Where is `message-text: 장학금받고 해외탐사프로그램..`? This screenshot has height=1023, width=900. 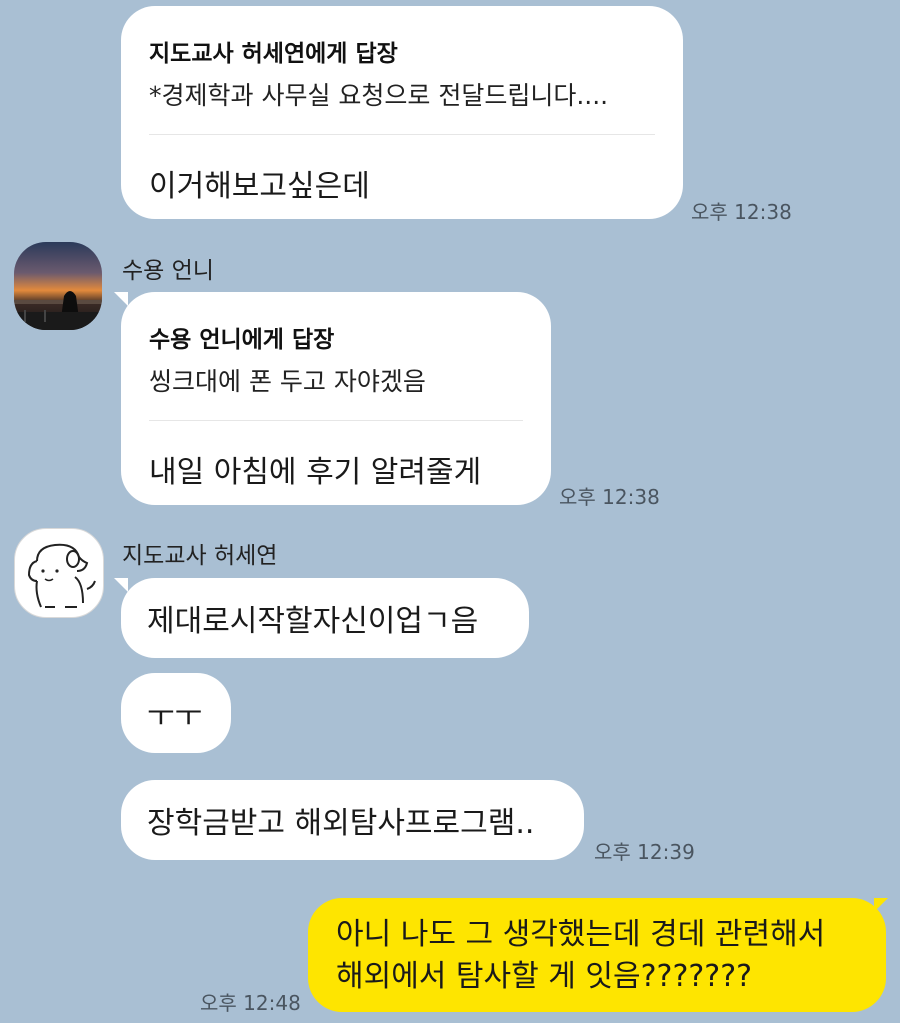 message-text: 장학금받고 해외탐사프로그램.. is located at coordinates (341, 823).